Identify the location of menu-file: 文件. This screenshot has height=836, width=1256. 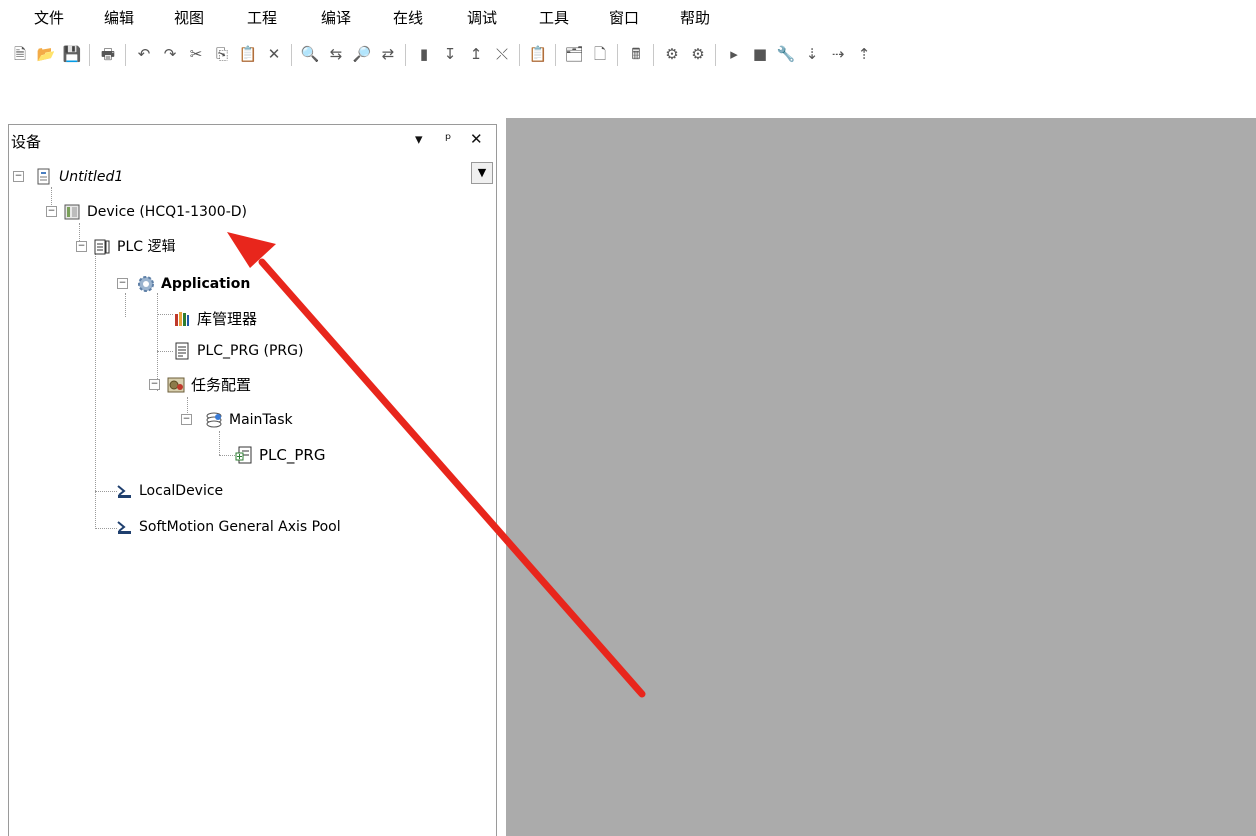
(49, 18).